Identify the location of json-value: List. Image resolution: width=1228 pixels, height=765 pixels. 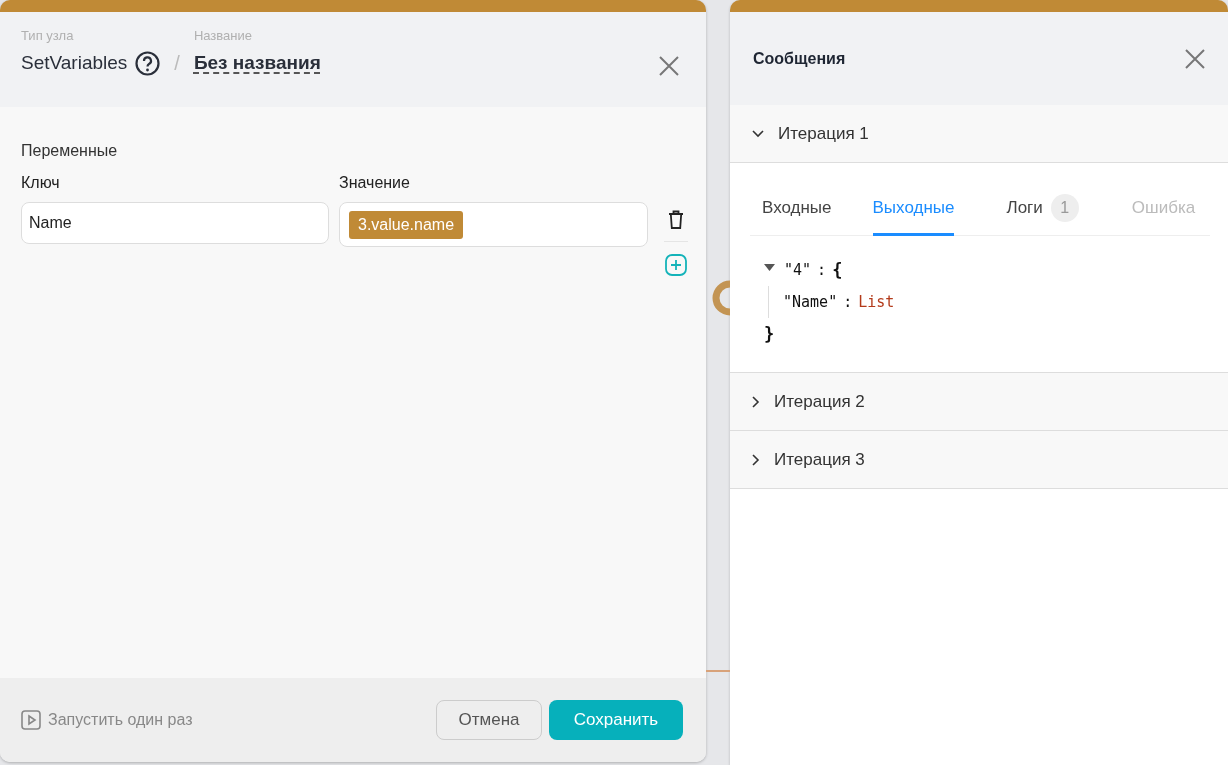
(876, 302).